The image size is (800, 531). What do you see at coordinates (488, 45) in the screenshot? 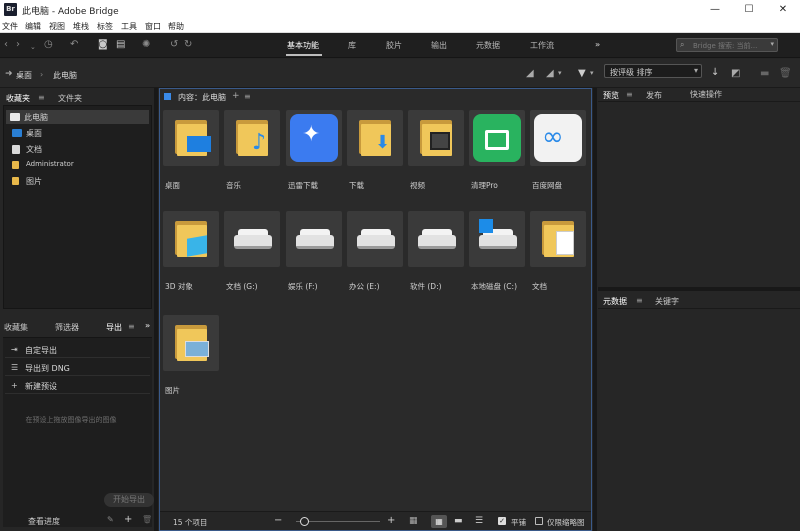
I see `tab-metadata: 元数据` at bounding box center [488, 45].